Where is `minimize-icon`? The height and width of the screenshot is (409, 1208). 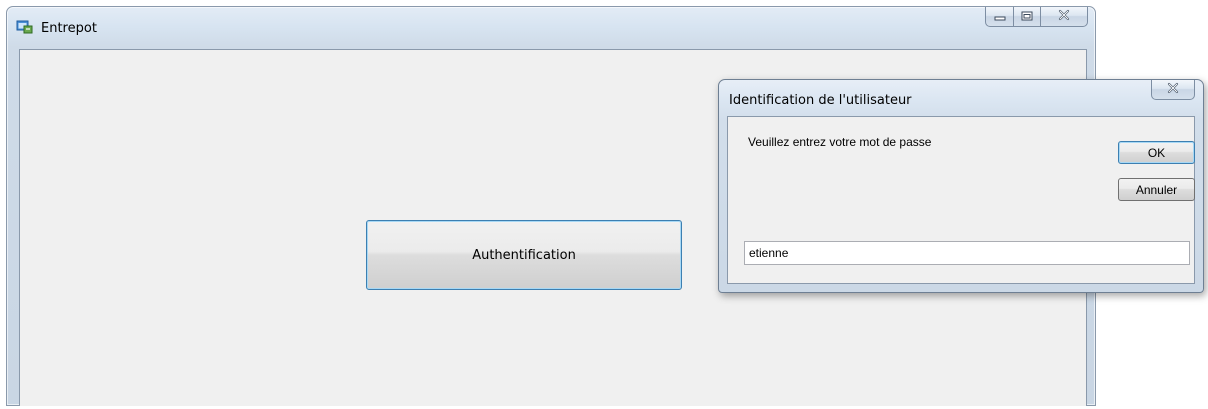
minimize-icon is located at coordinates (1000, 17).